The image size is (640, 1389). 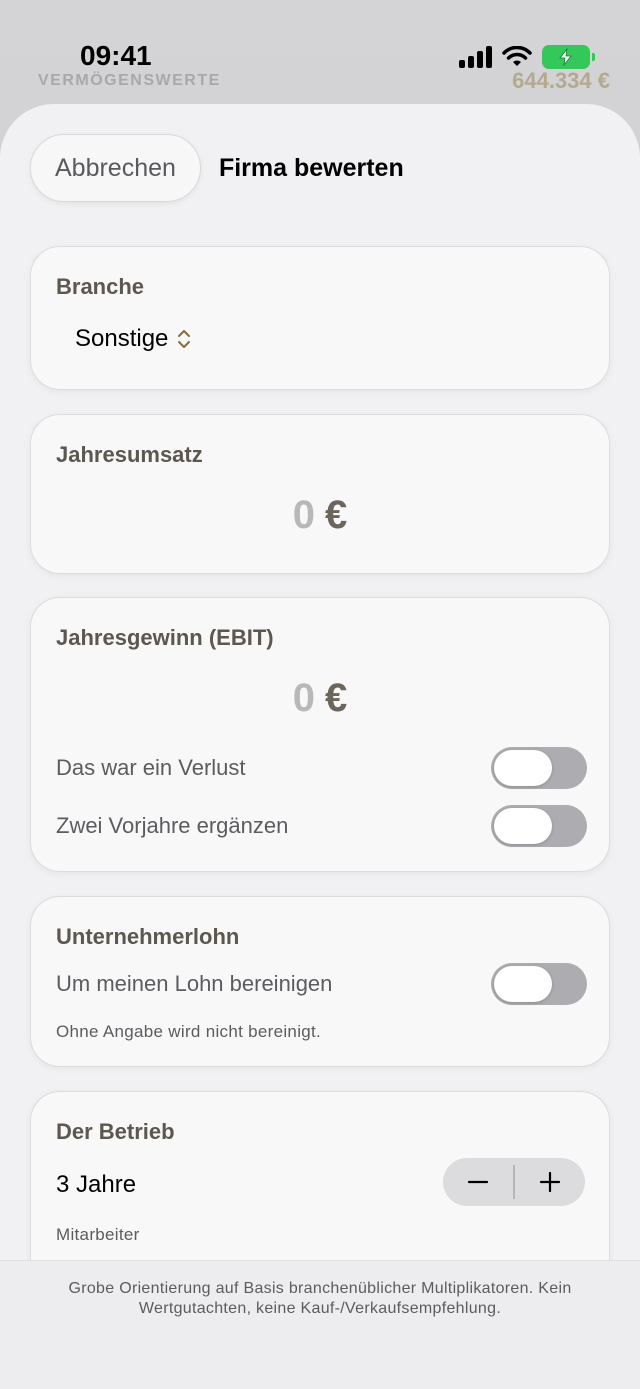 I want to click on branche-title: Branche, so click(x=100, y=286).